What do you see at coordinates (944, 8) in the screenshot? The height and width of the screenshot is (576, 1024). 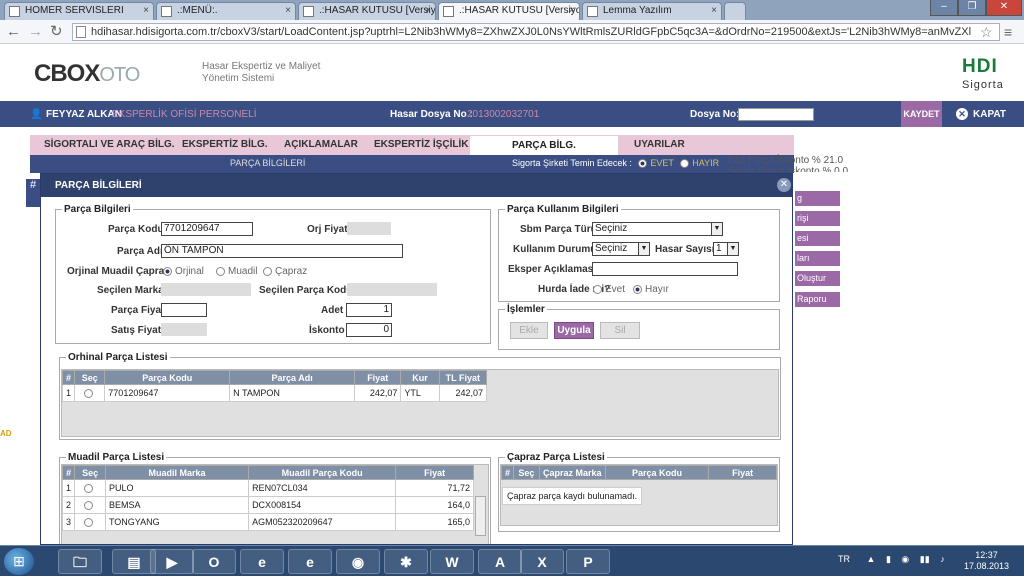 I see `minimize-button: –` at bounding box center [944, 8].